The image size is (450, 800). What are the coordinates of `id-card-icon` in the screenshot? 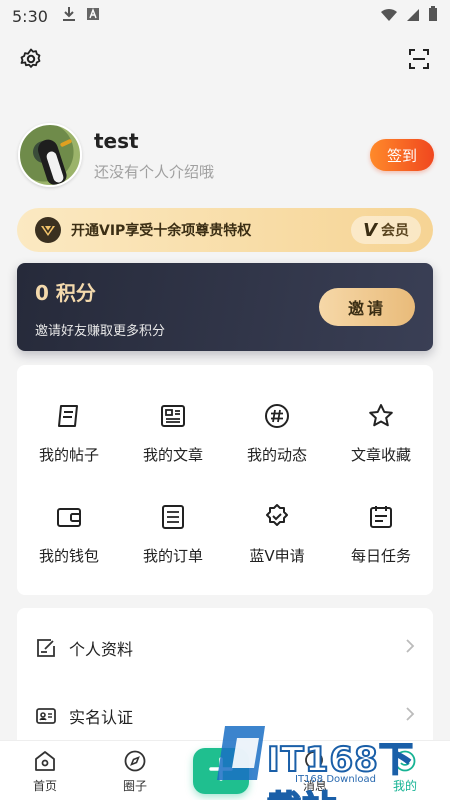 It's located at (46, 716).